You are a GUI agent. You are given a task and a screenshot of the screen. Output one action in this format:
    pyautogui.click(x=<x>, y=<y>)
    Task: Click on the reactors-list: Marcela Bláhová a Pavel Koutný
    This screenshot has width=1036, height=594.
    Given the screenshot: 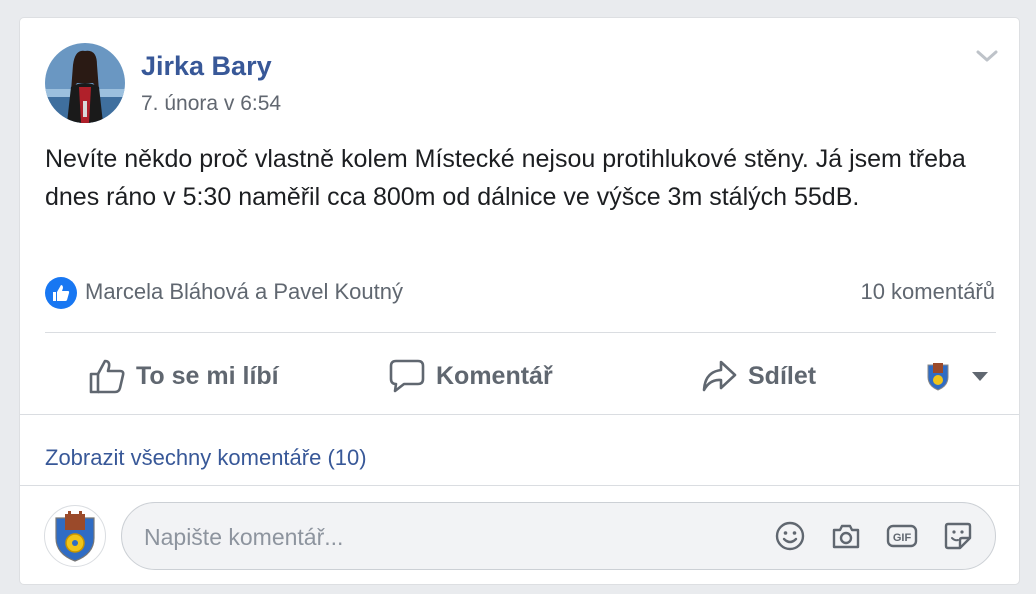 What is the action you would take?
    pyautogui.click(x=244, y=292)
    